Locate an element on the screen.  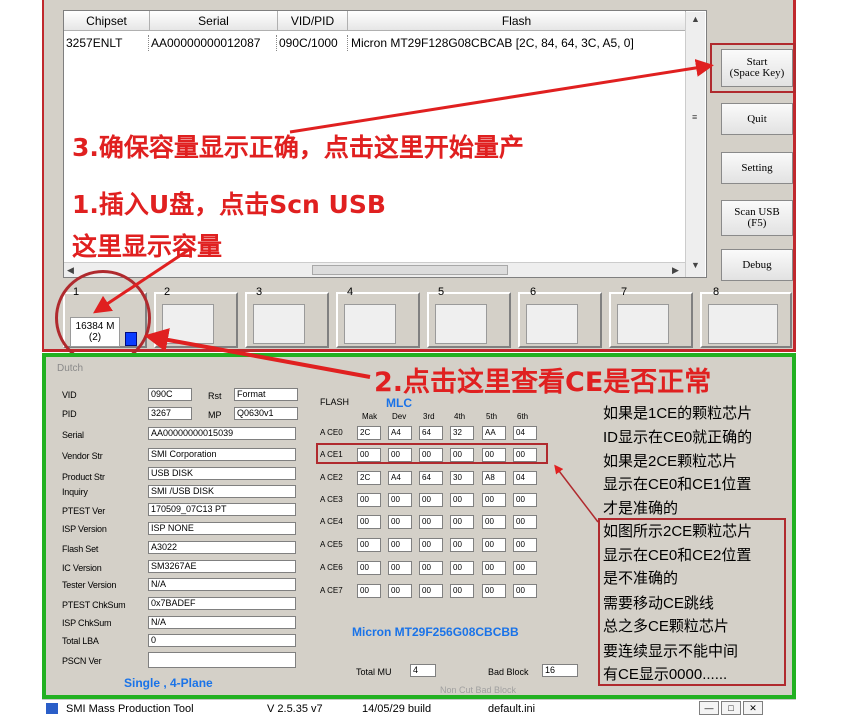
col-header-chipset: Chipset is located at coordinates (107, 21).